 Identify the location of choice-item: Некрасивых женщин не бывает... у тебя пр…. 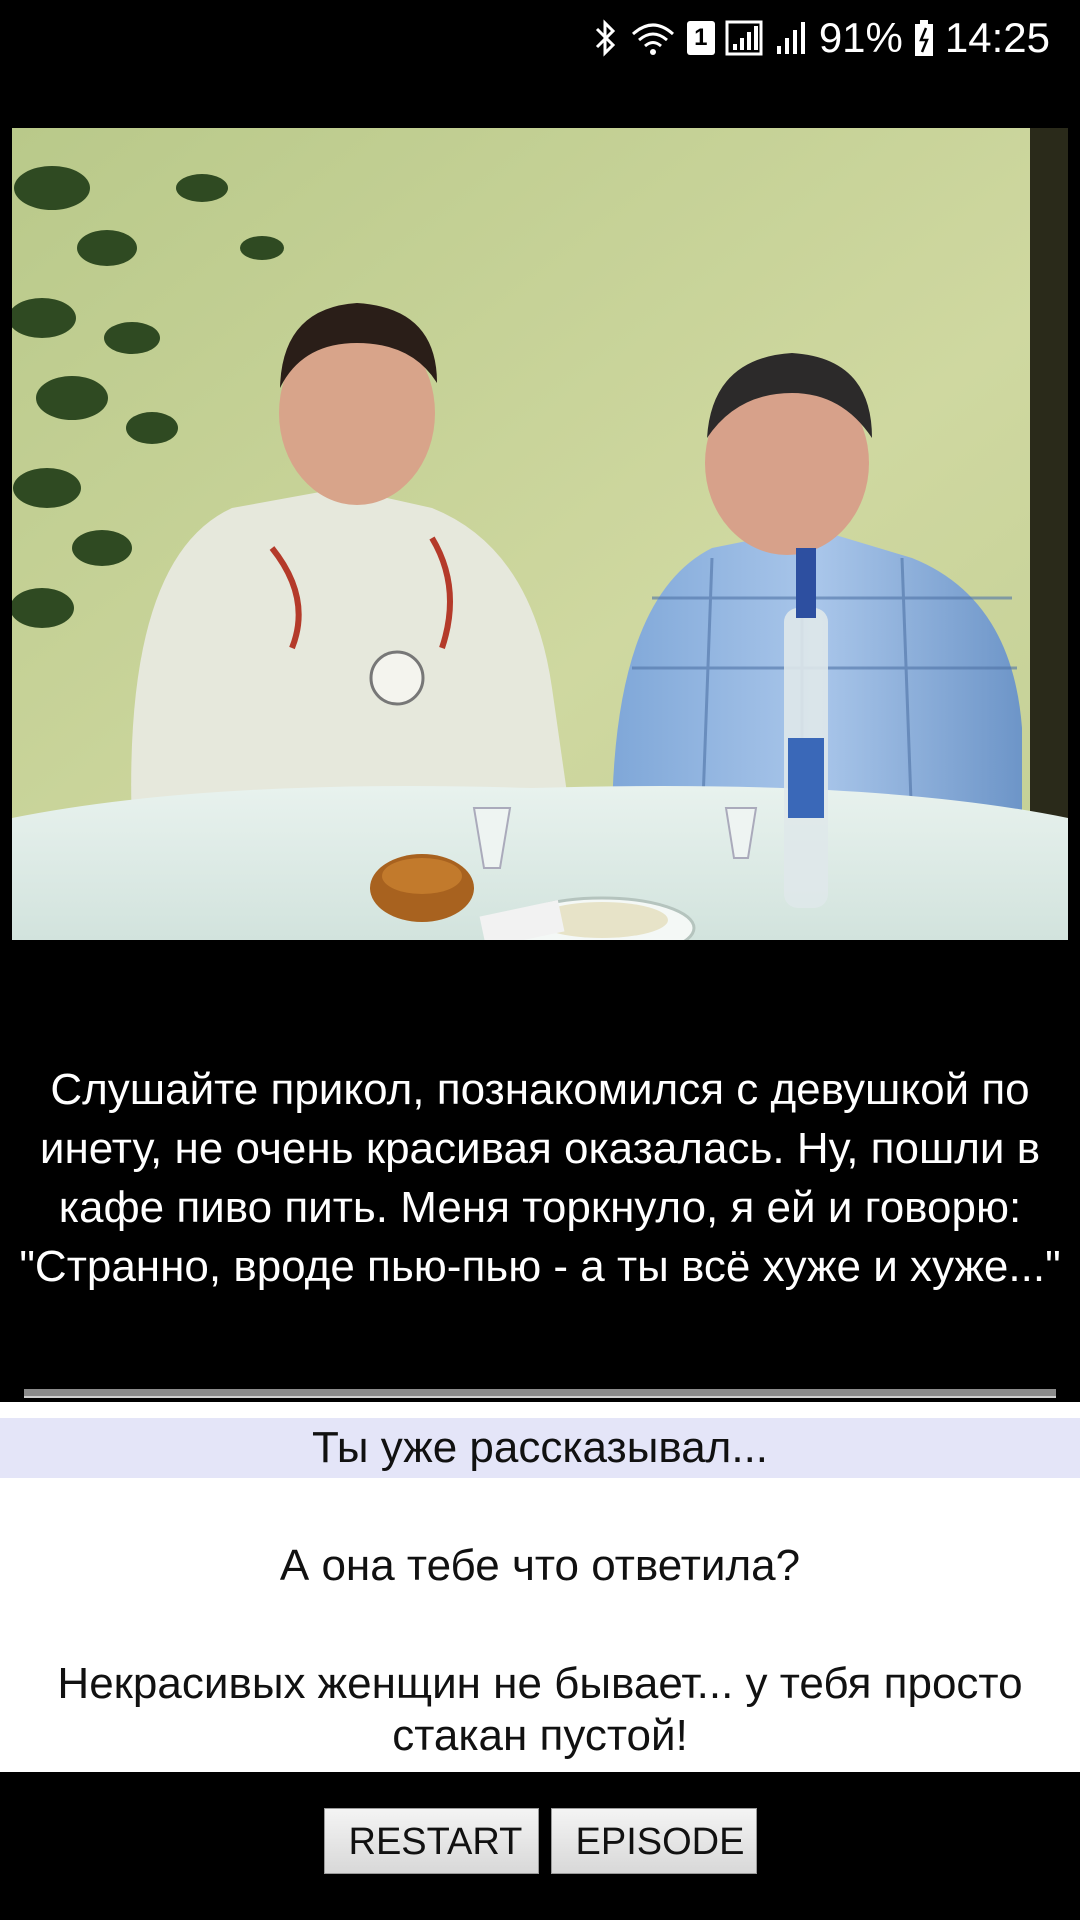
(540, 1710).